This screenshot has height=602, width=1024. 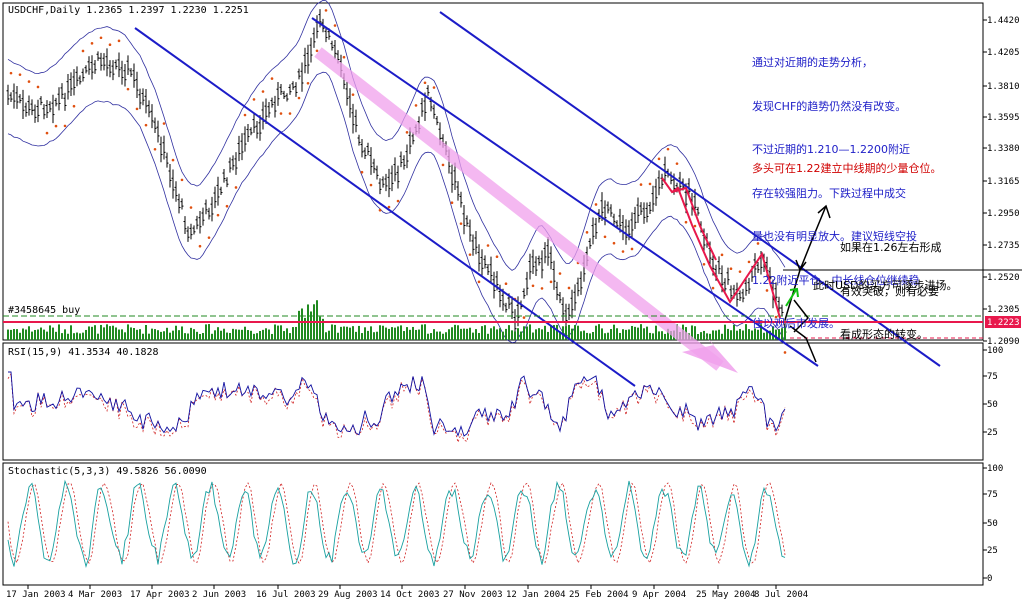 What do you see at coordinates (993, 392) in the screenshot?
I see `rsi-axis: 100 75 50 25` at bounding box center [993, 392].